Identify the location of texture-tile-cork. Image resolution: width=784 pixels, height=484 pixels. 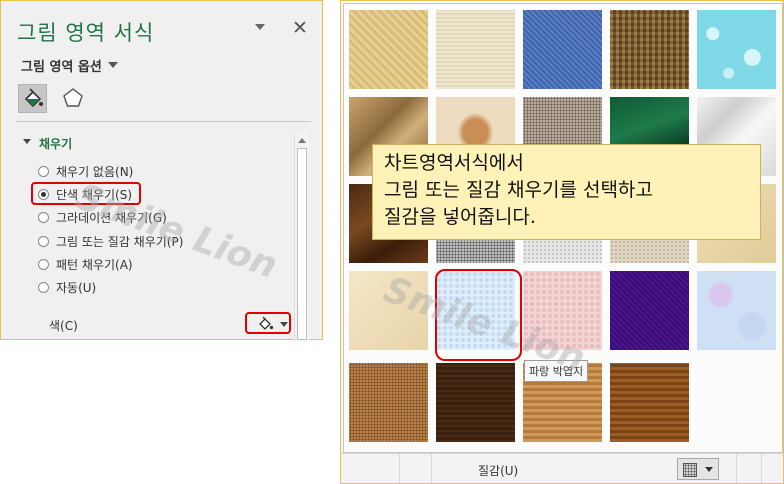
(388, 402).